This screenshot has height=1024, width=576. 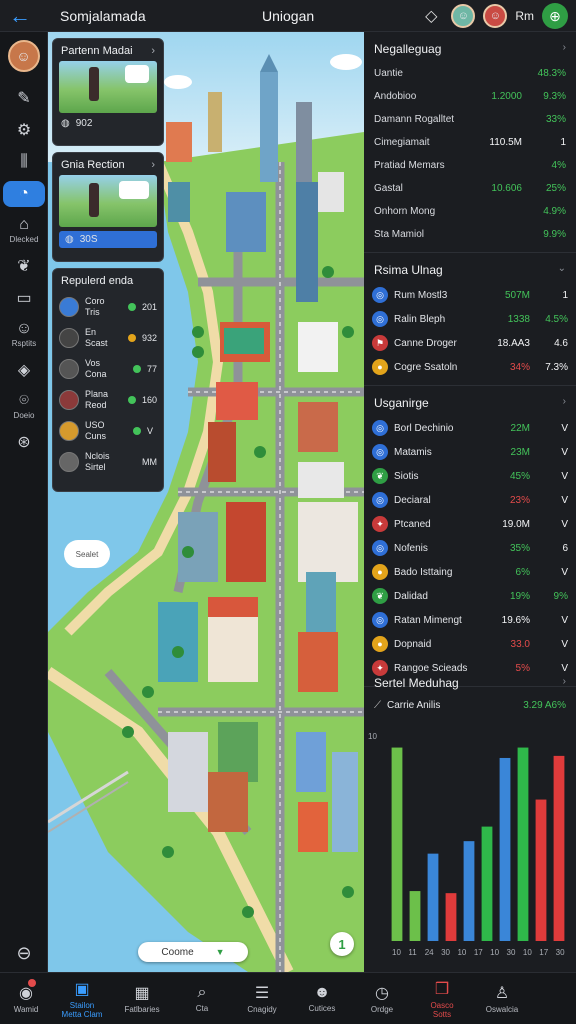 I want to click on sidebar-item-bars: ⫼, so click(x=24, y=162).